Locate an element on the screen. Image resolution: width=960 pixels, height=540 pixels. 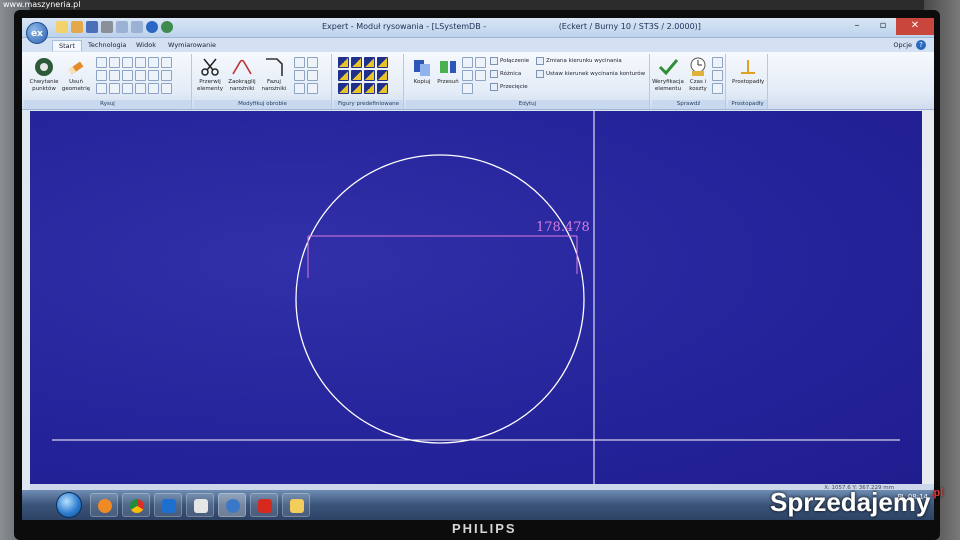
taskbar-folder is located at coordinates (296, 505).